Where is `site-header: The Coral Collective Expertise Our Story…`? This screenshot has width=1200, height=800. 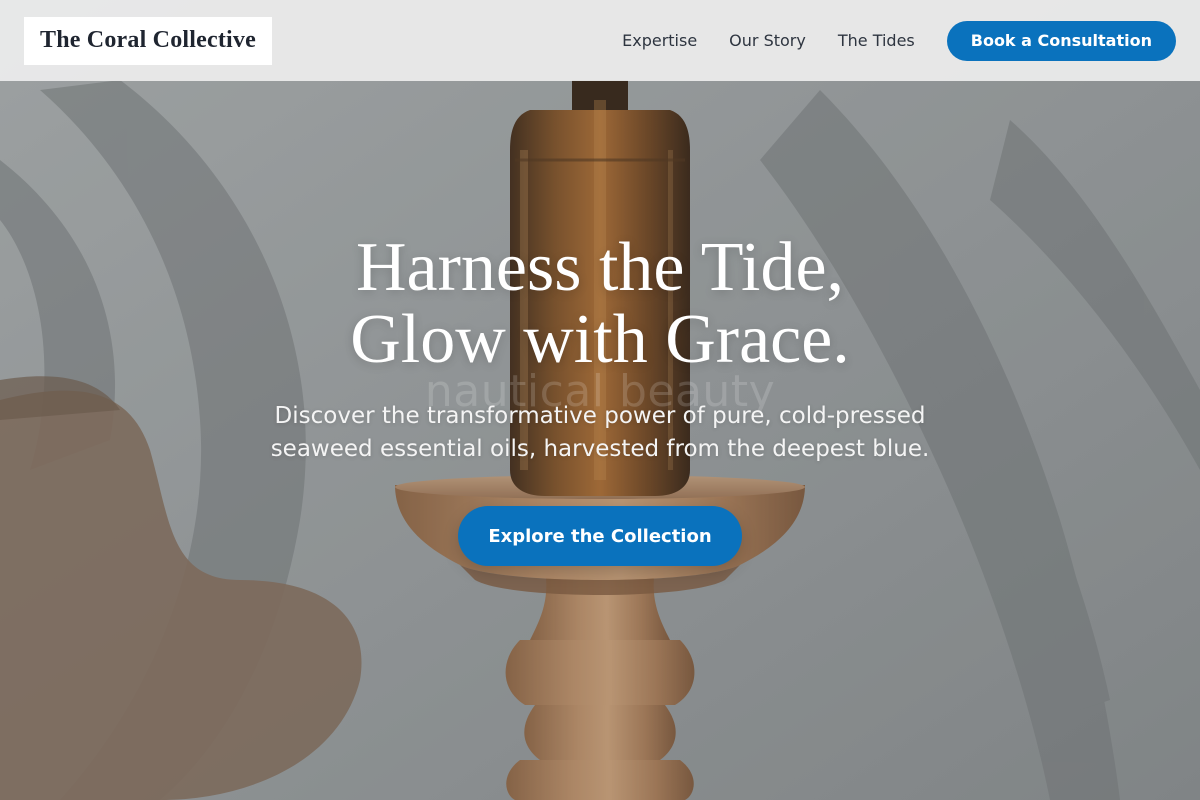 site-header: The Coral Collective Expertise Our Story… is located at coordinates (600, 40).